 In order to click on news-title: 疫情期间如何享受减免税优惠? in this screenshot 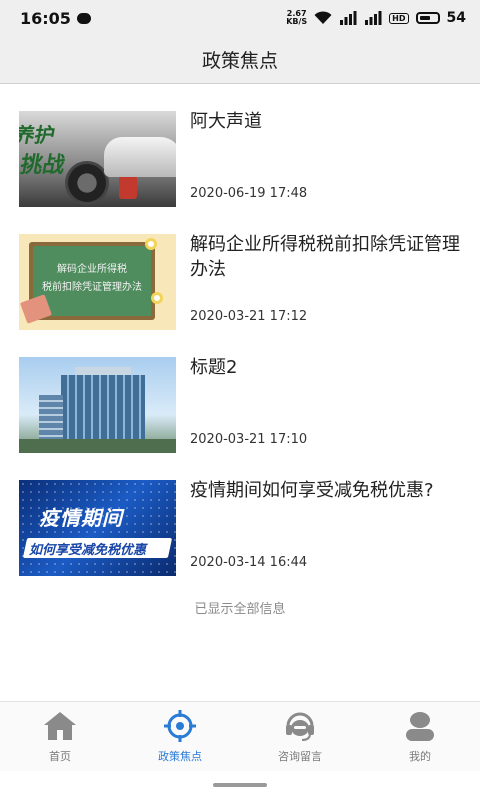, I will do `click(327, 490)`.